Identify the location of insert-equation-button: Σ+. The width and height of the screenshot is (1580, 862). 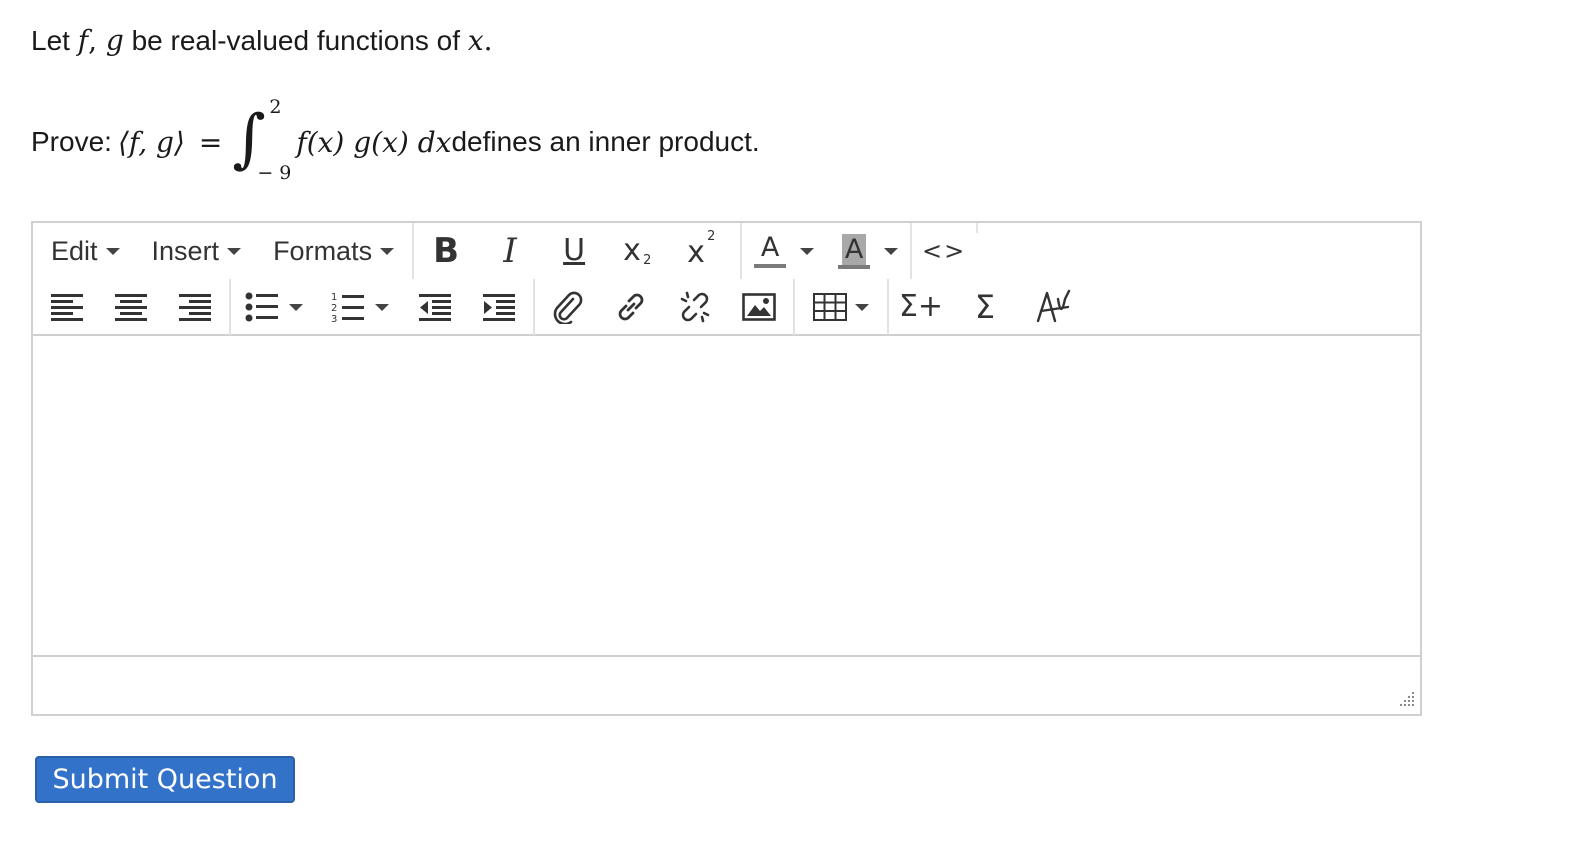
(921, 307).